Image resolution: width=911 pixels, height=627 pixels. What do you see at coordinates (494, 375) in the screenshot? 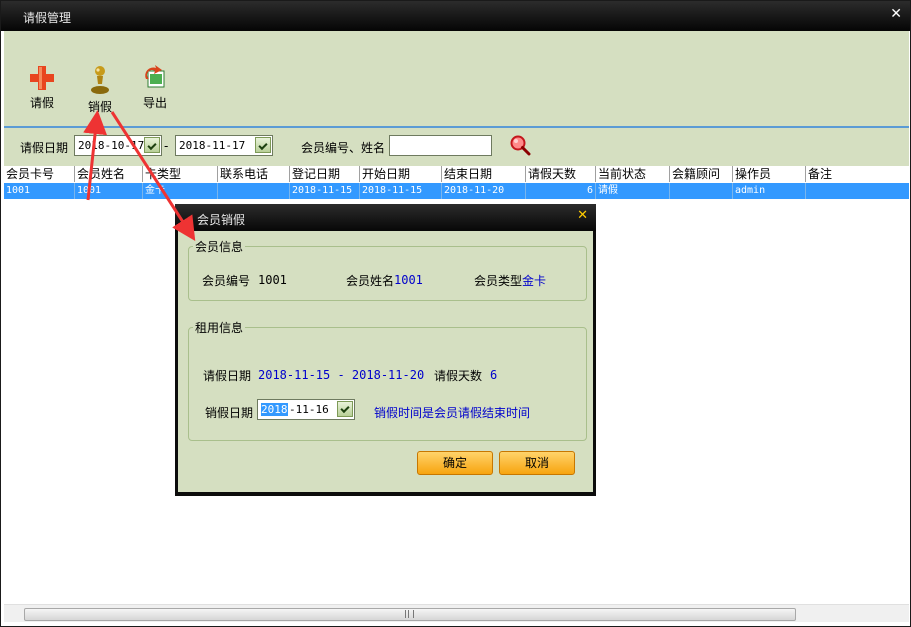
I see `leave-days-value: 6` at bounding box center [494, 375].